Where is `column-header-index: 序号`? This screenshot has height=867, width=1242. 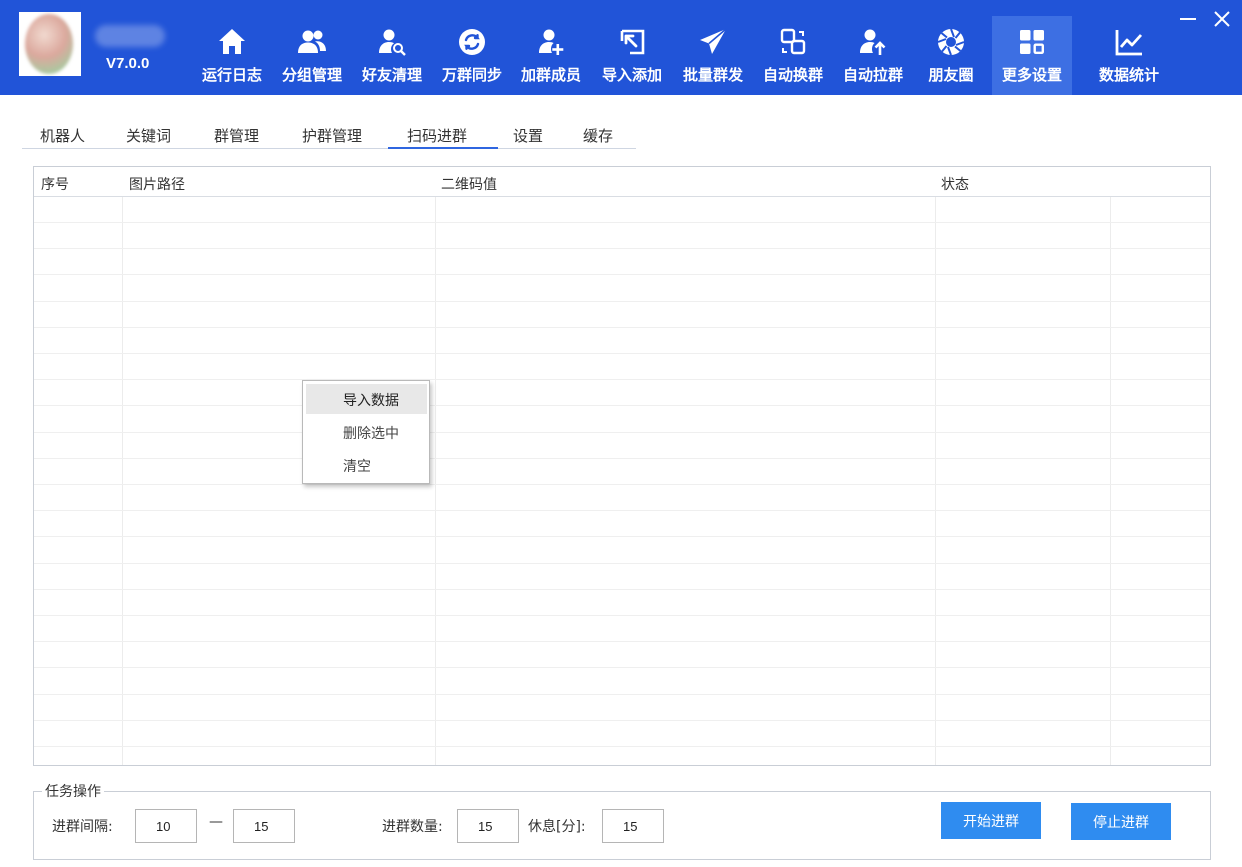
column-header-index: 序号 is located at coordinates (55, 184).